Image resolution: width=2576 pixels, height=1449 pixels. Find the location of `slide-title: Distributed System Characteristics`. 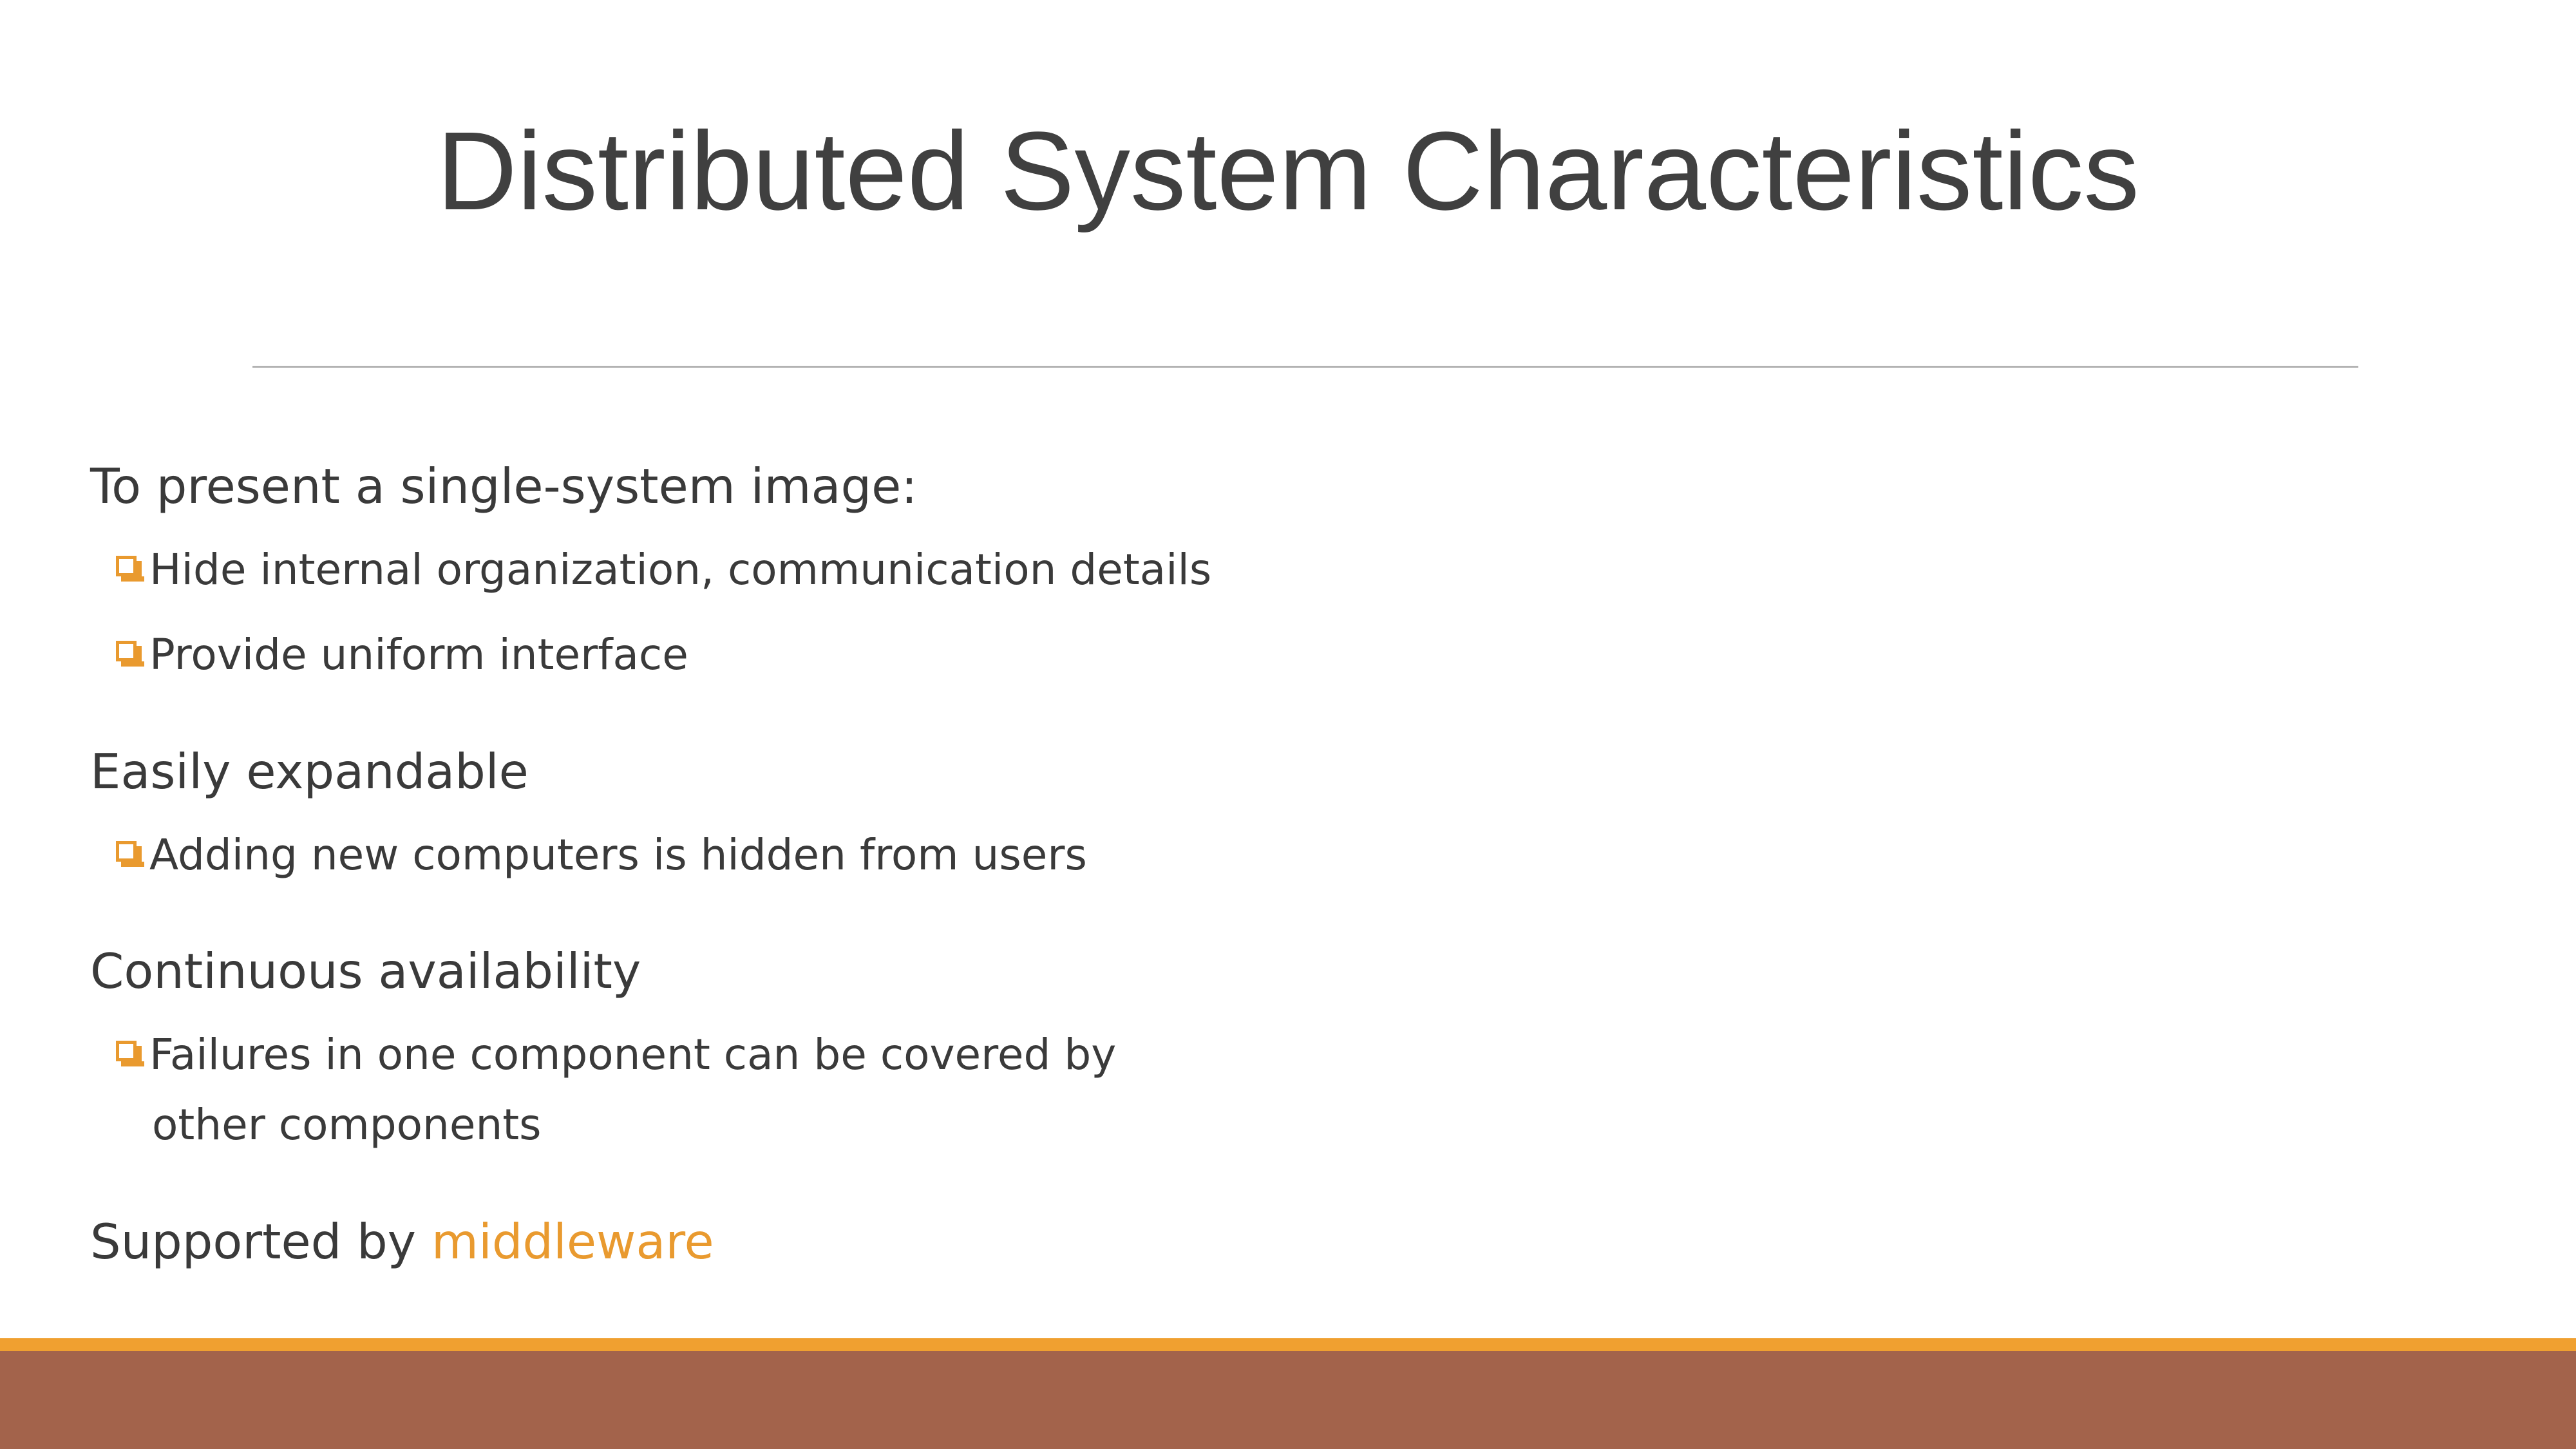

slide-title: Distributed System Characteristics is located at coordinates (1288, 170).